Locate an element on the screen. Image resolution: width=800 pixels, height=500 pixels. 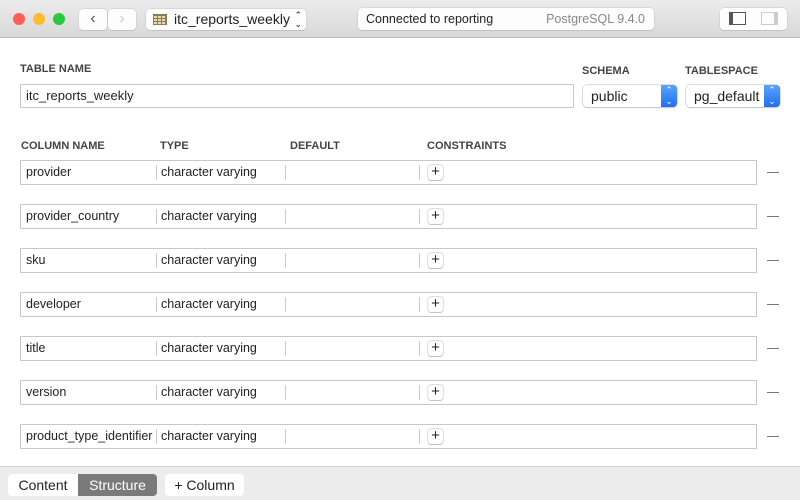
column-row: developer character varying + is located at coordinates (388, 304).